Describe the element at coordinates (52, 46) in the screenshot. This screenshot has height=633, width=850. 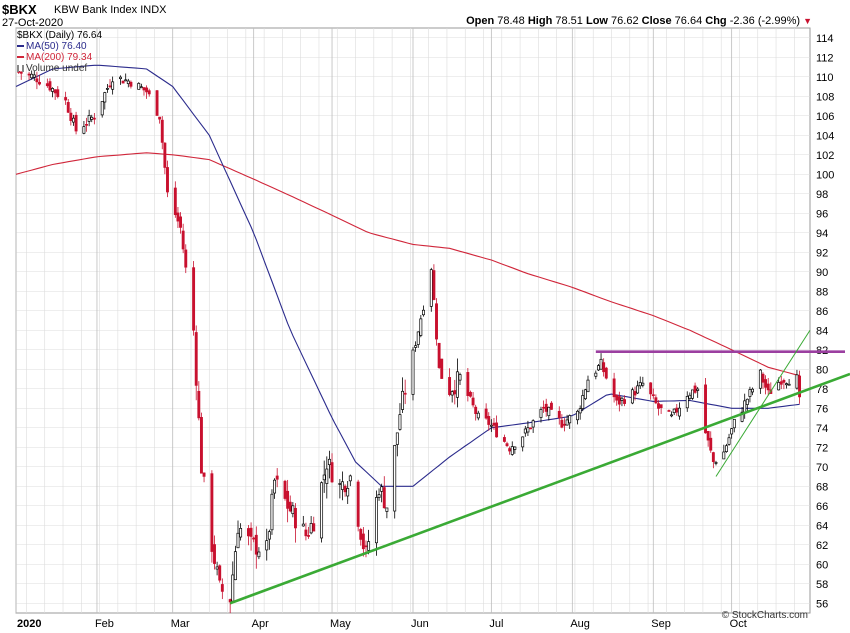
I see `legend-ma50: MA(50) 76.40` at that location.